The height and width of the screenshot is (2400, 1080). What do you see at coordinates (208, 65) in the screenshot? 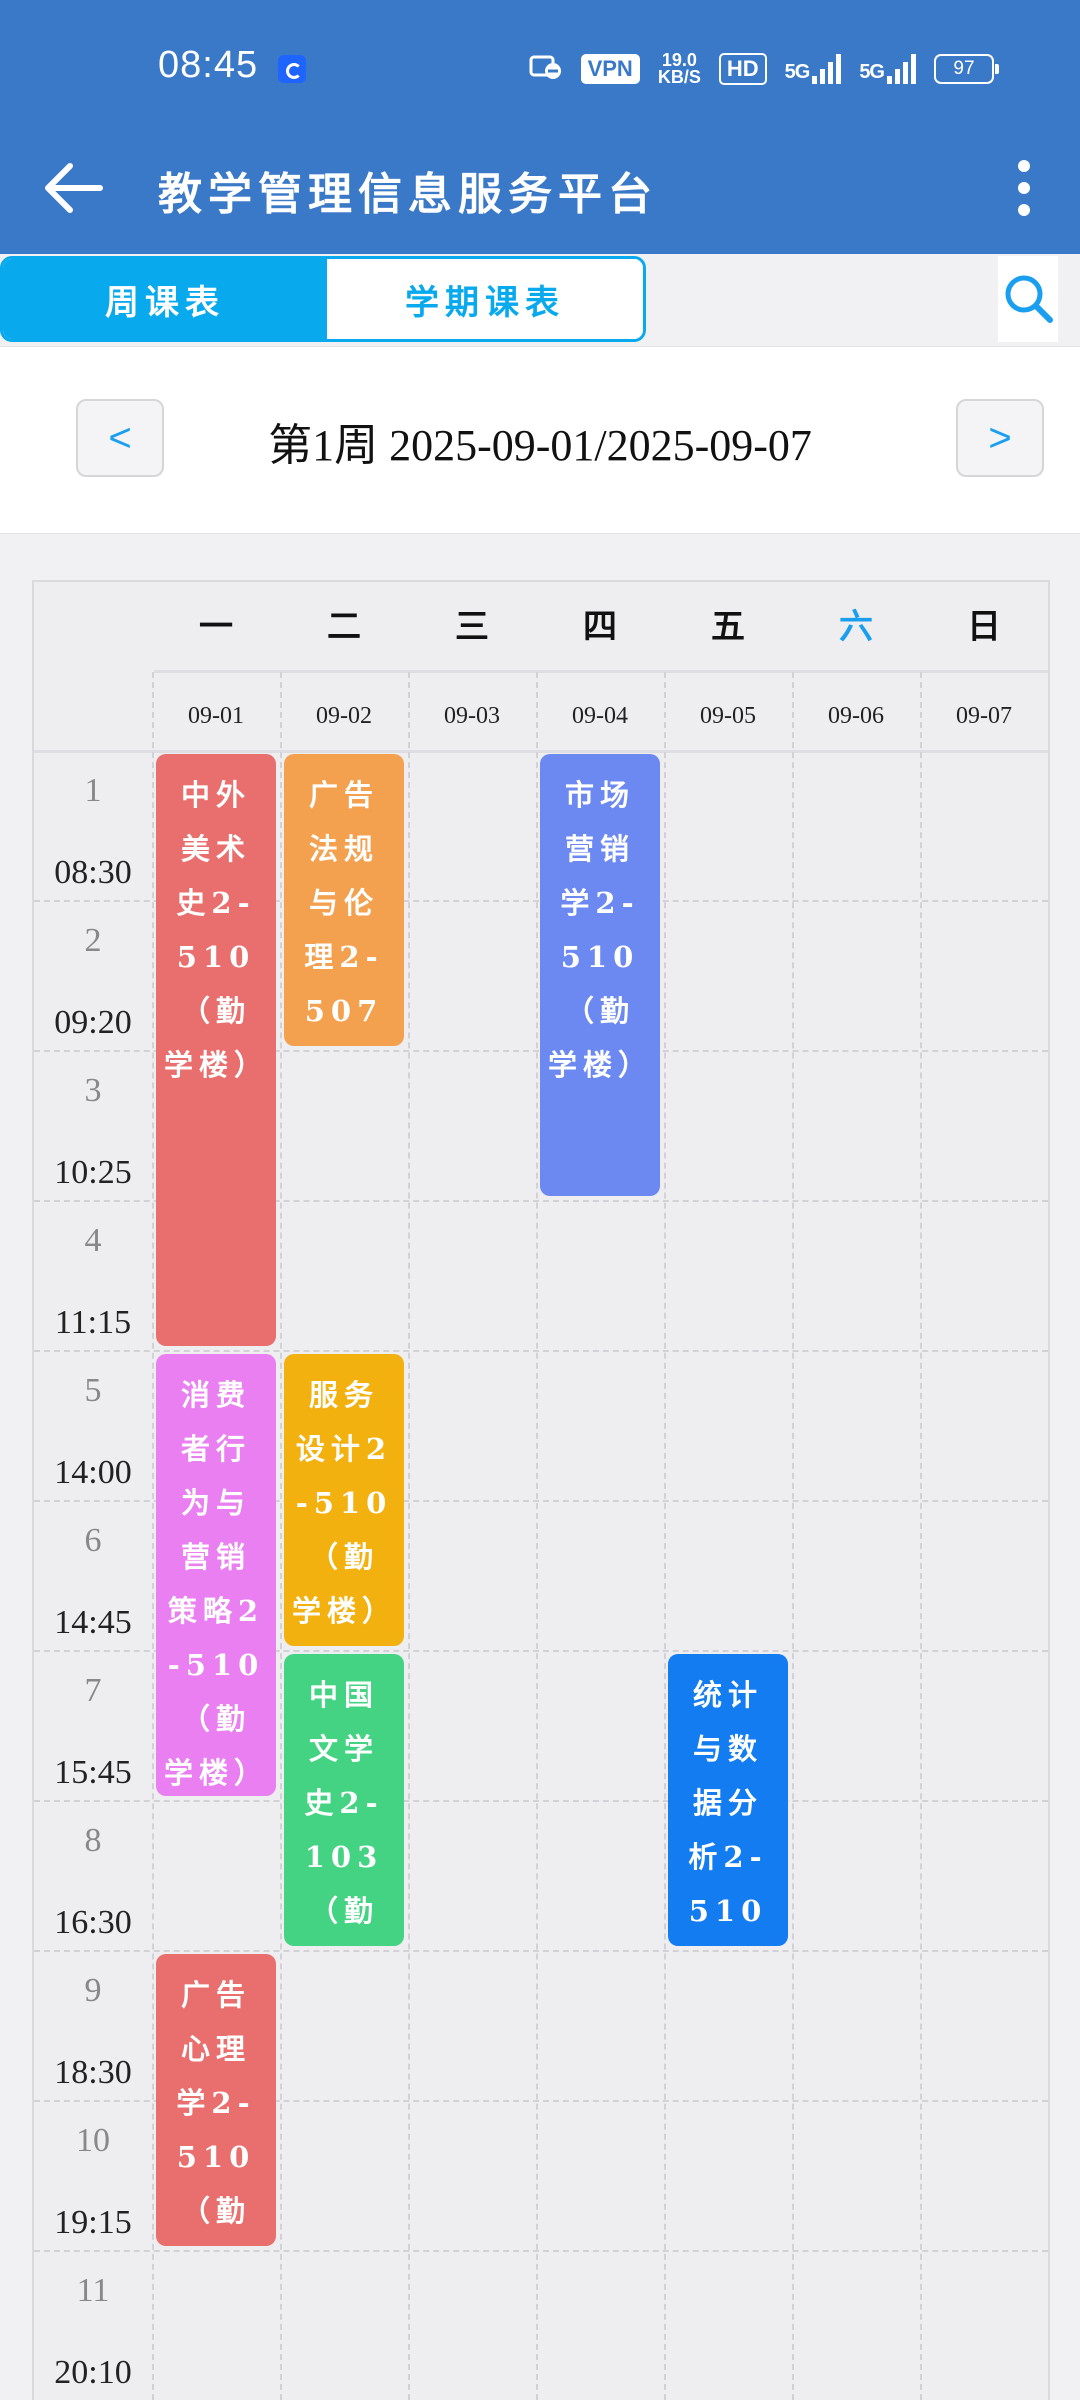
I see `status-time: 08:45` at bounding box center [208, 65].